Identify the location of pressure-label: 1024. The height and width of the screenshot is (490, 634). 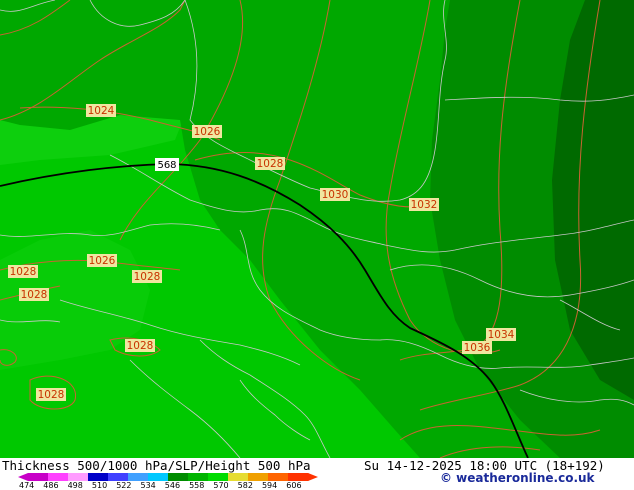
(101, 110).